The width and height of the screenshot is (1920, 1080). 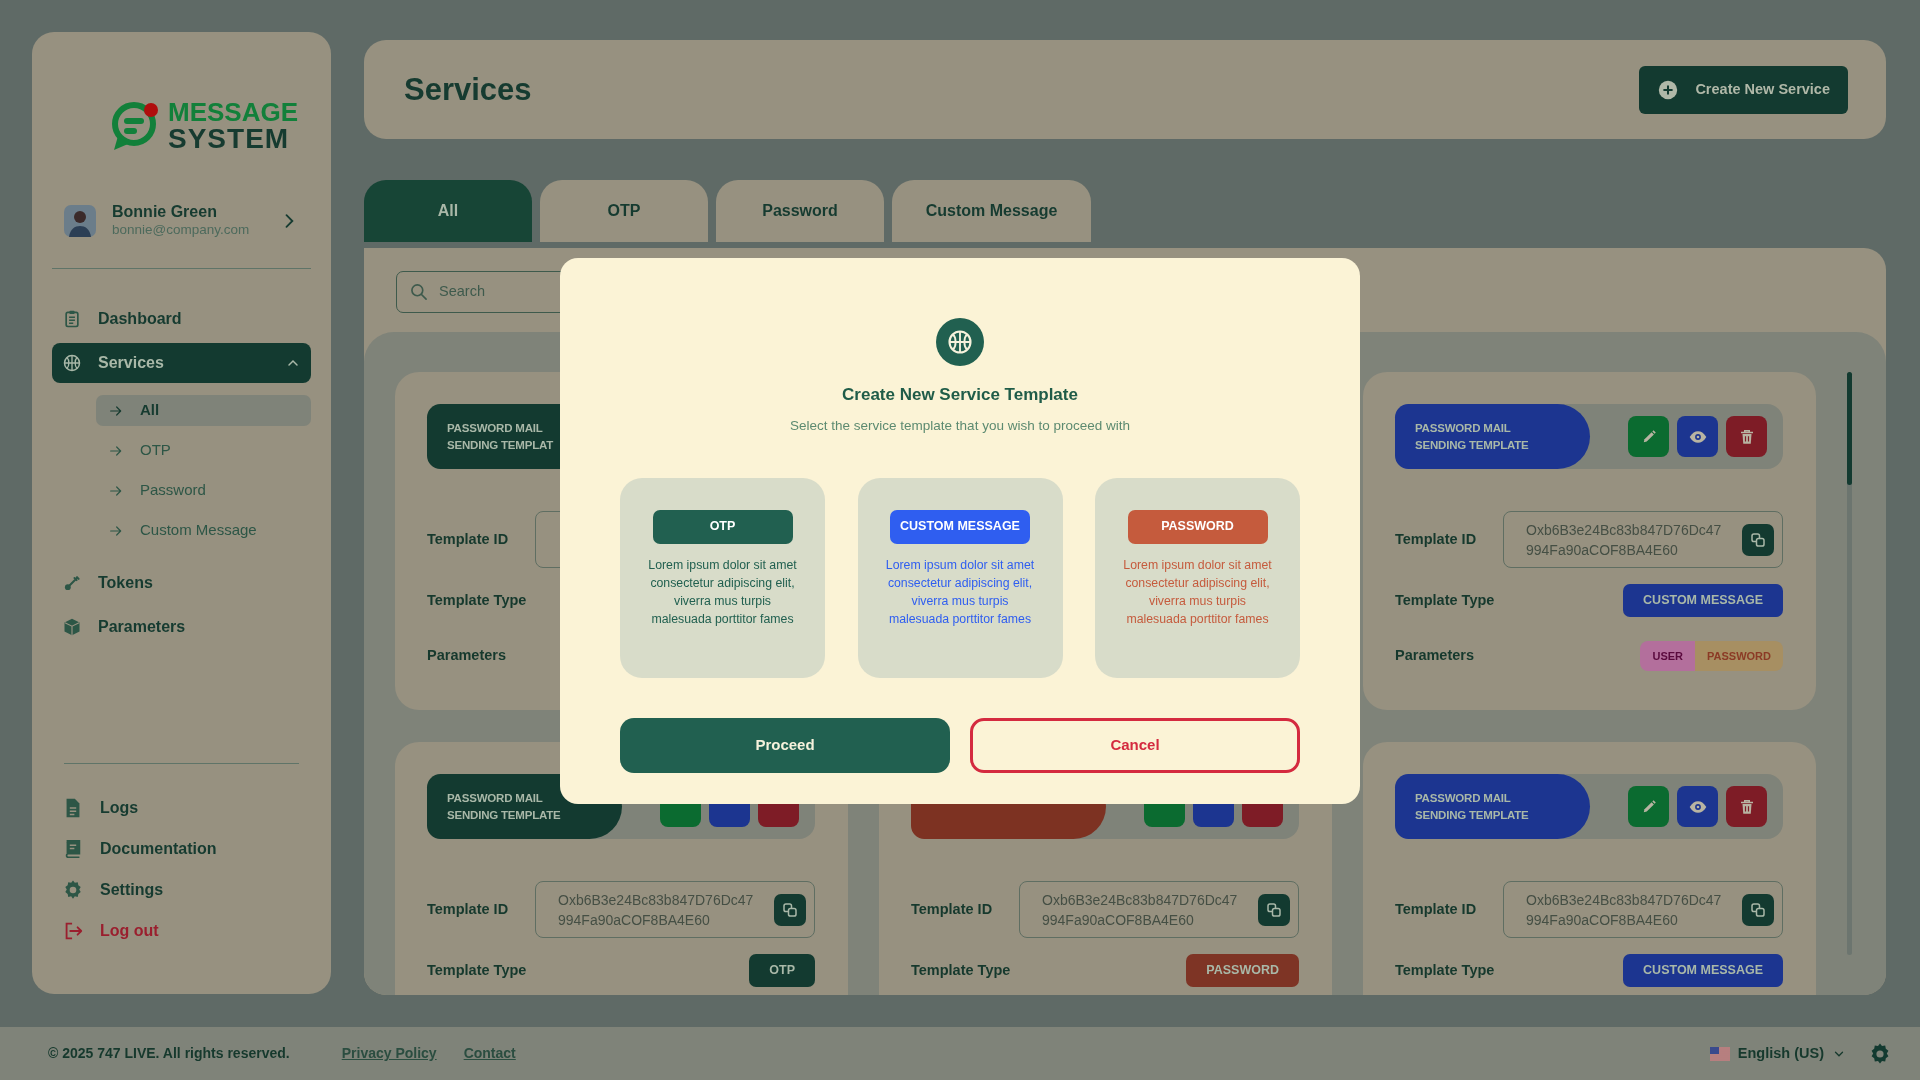 What do you see at coordinates (181, 230) in the screenshot?
I see `user-email: bonnie@company.com` at bounding box center [181, 230].